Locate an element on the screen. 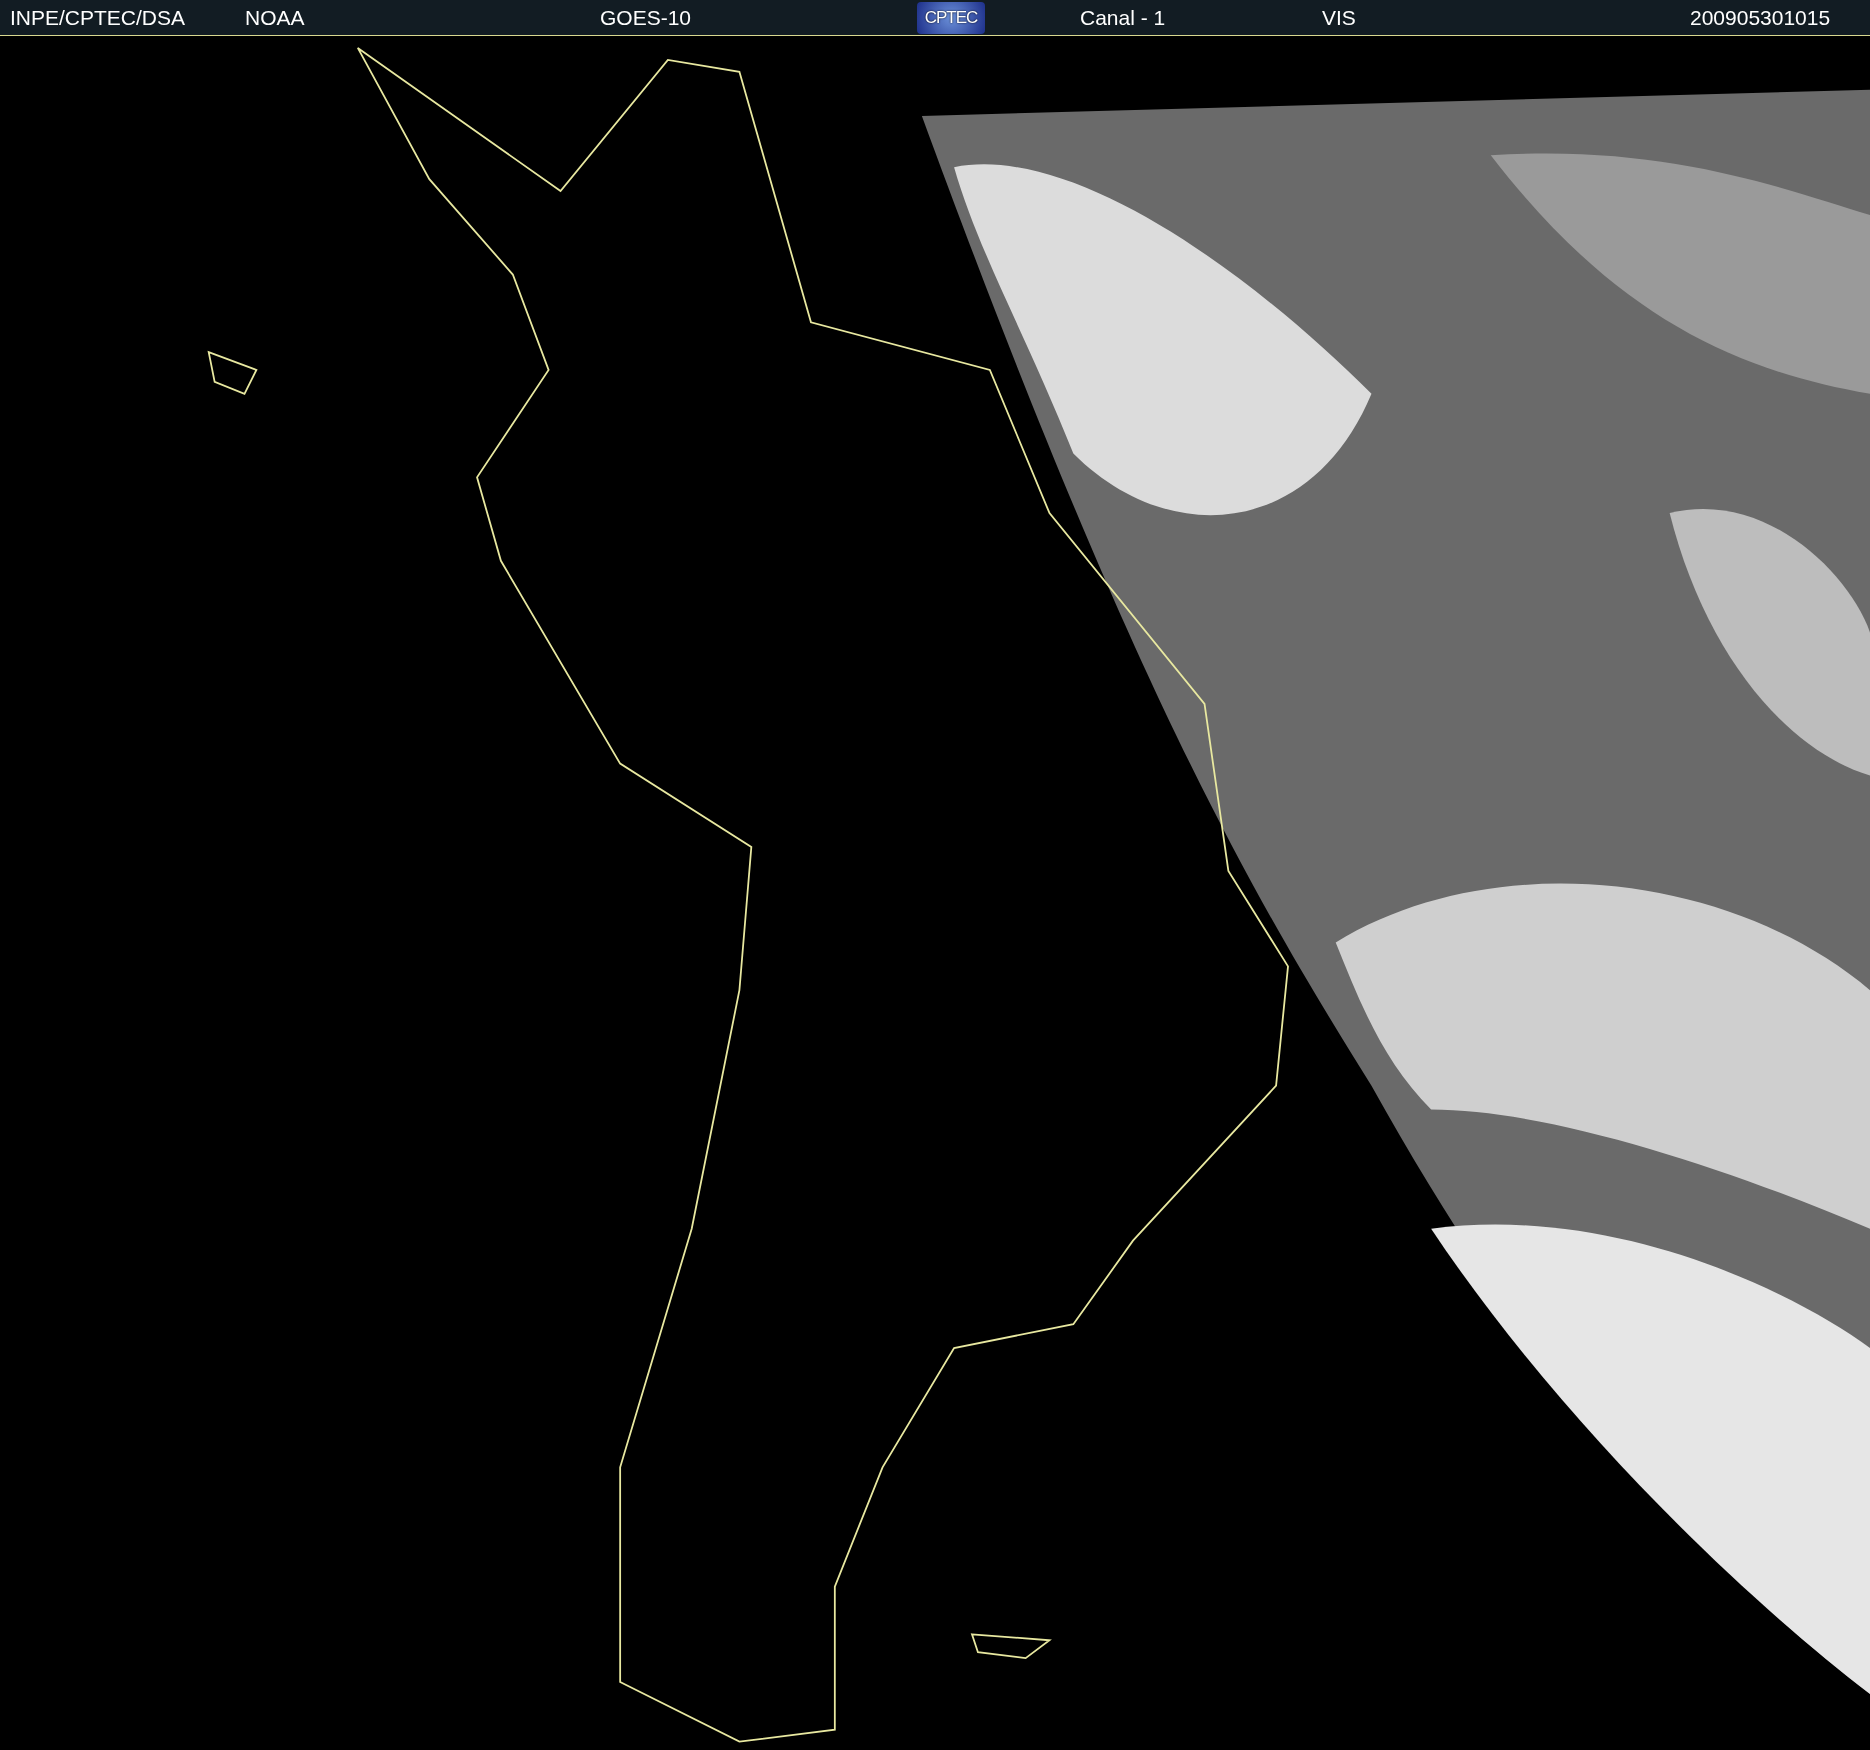  header-label: INPE/CPTEC/DSA is located at coordinates (98, 17).